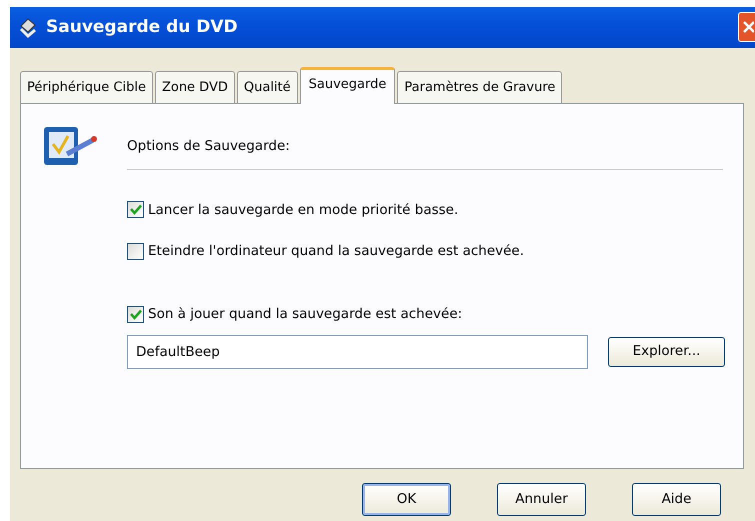 Image resolution: width=755 pixels, height=521 pixels. Describe the element at coordinates (267, 86) in the screenshot. I see `tab: Qualité` at that location.